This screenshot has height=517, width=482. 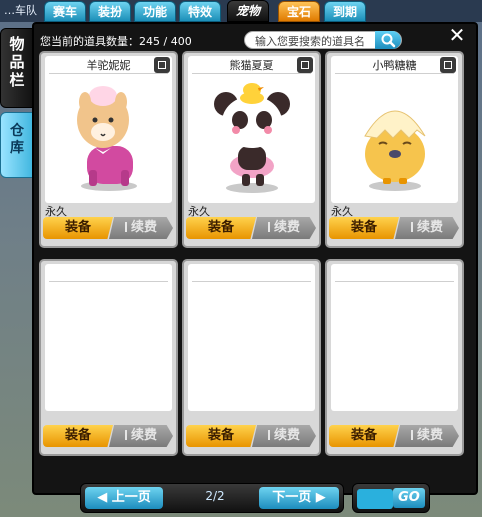 What do you see at coordinates (108, 65) in the screenshot?
I see `item-name: 羊驼妮妮` at bounding box center [108, 65].